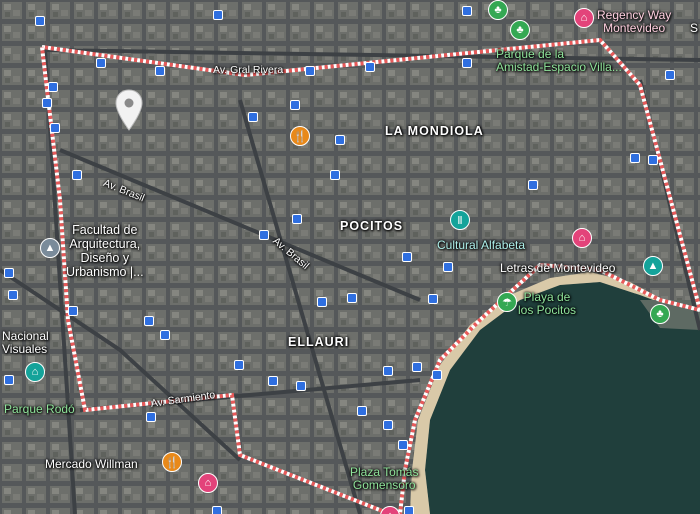 This screenshot has height=514, width=700. I want to click on place-label-parque-rodo: Parque Rodó, so click(39, 409).